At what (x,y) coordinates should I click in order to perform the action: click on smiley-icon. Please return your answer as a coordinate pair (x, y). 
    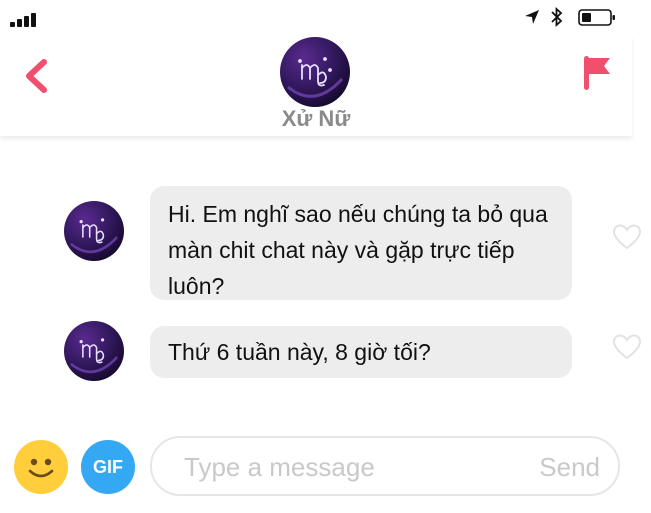
    Looking at the image, I should click on (41, 468).